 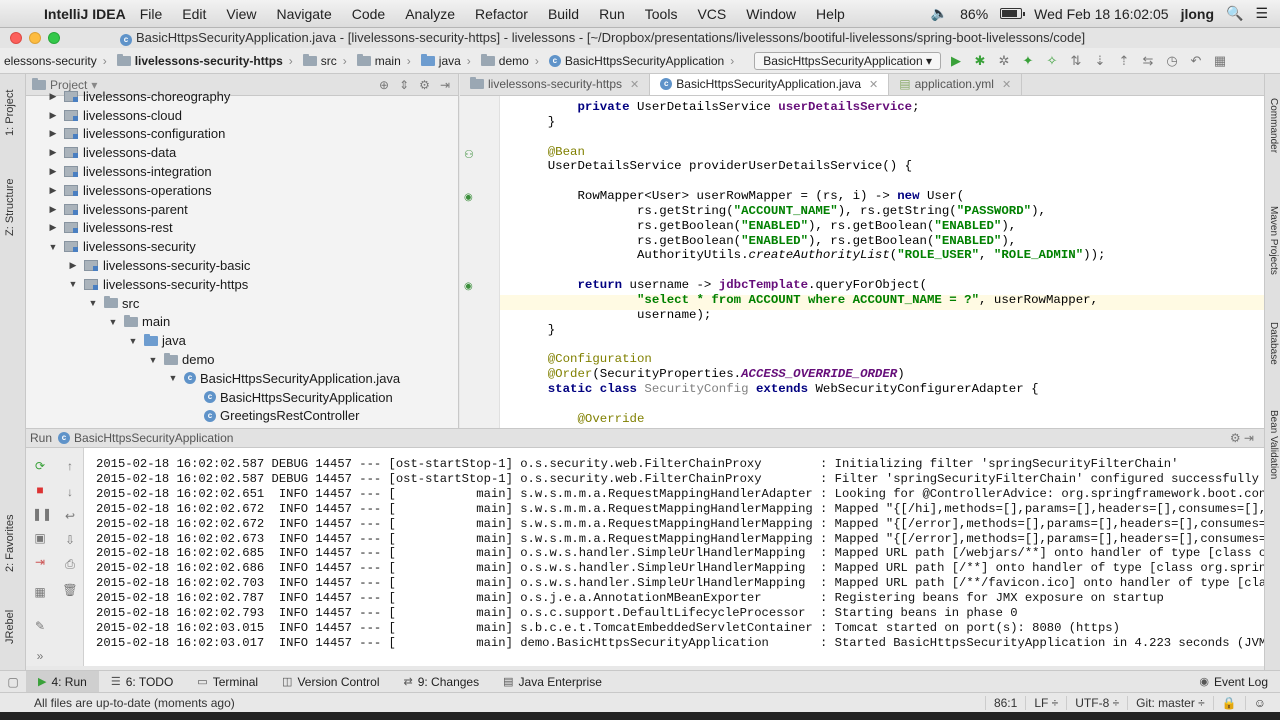 I want to click on spotlight-search-icon: 🔍, so click(x=1234, y=13).